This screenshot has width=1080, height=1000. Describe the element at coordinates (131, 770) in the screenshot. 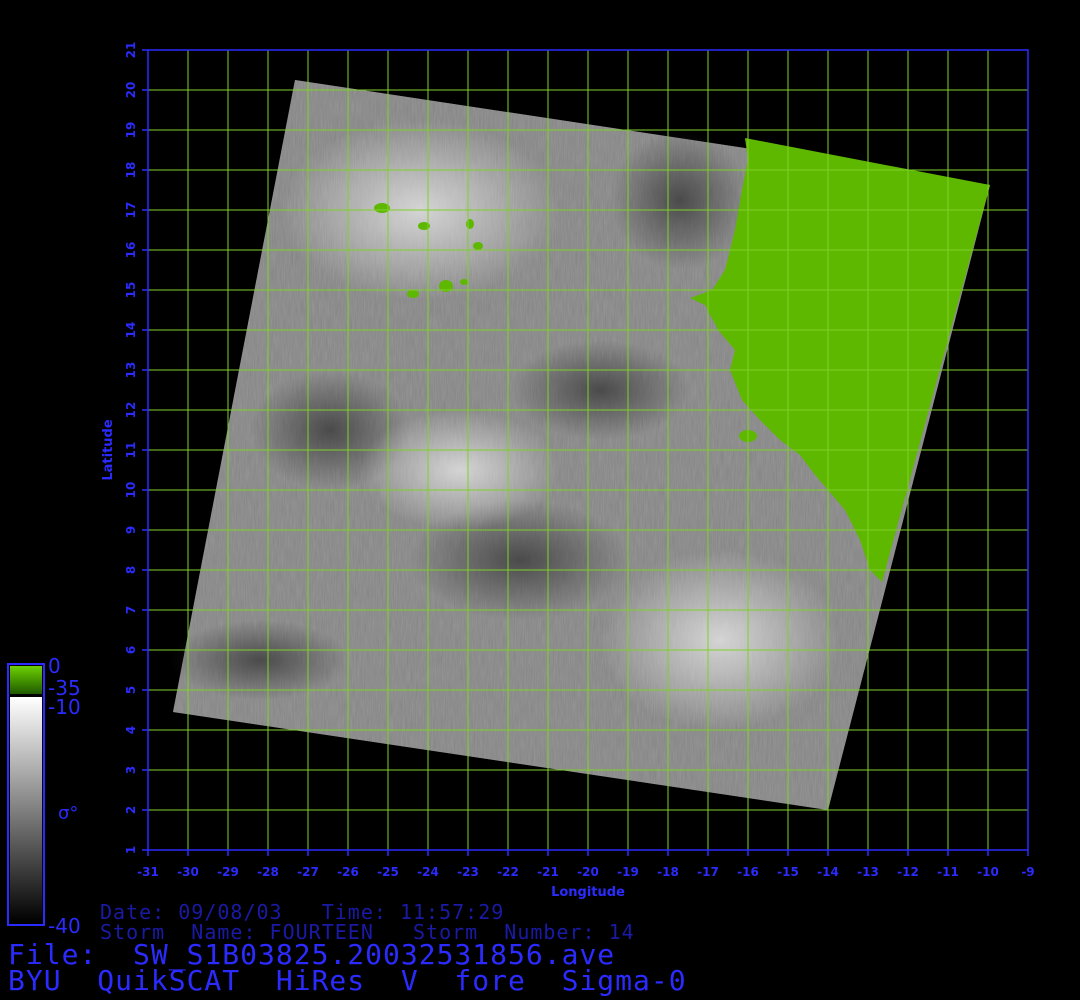

I see `y-tick-label: 3` at that location.